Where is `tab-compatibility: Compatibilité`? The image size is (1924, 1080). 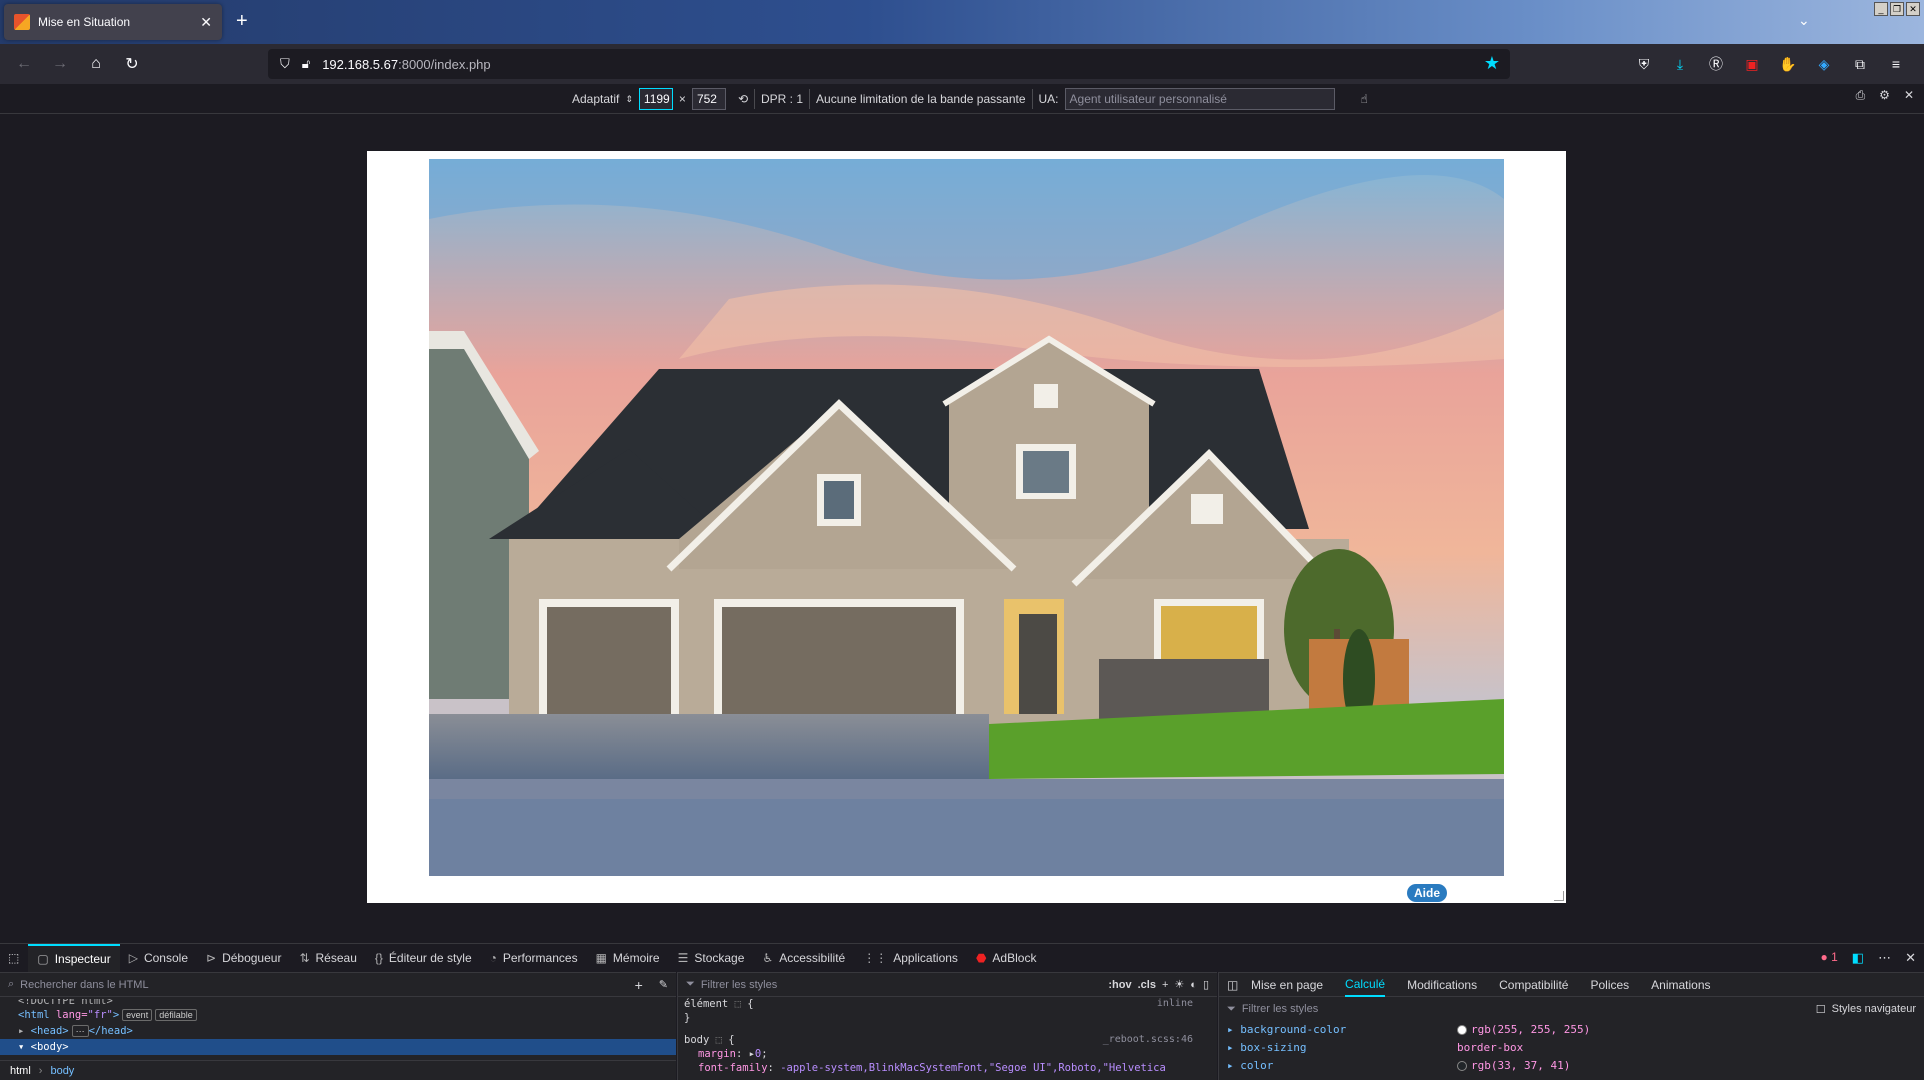
tab-compatibility: Compatibilité is located at coordinates (1533, 985).